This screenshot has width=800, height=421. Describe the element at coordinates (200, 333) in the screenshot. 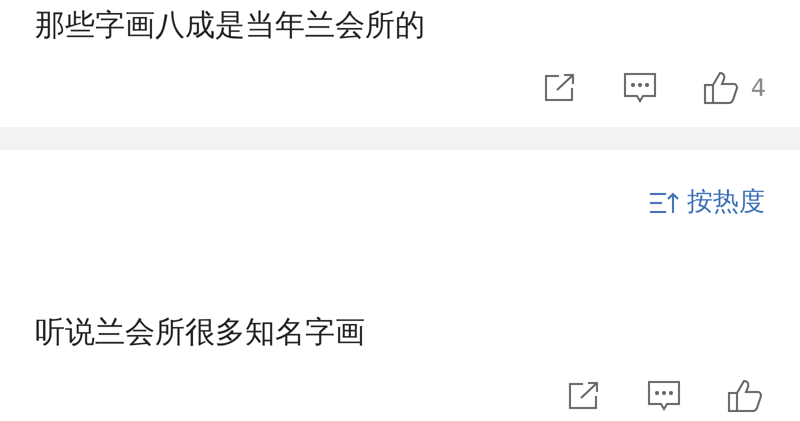

I see `comment-text: 听说兰会所很多知名字画` at that location.